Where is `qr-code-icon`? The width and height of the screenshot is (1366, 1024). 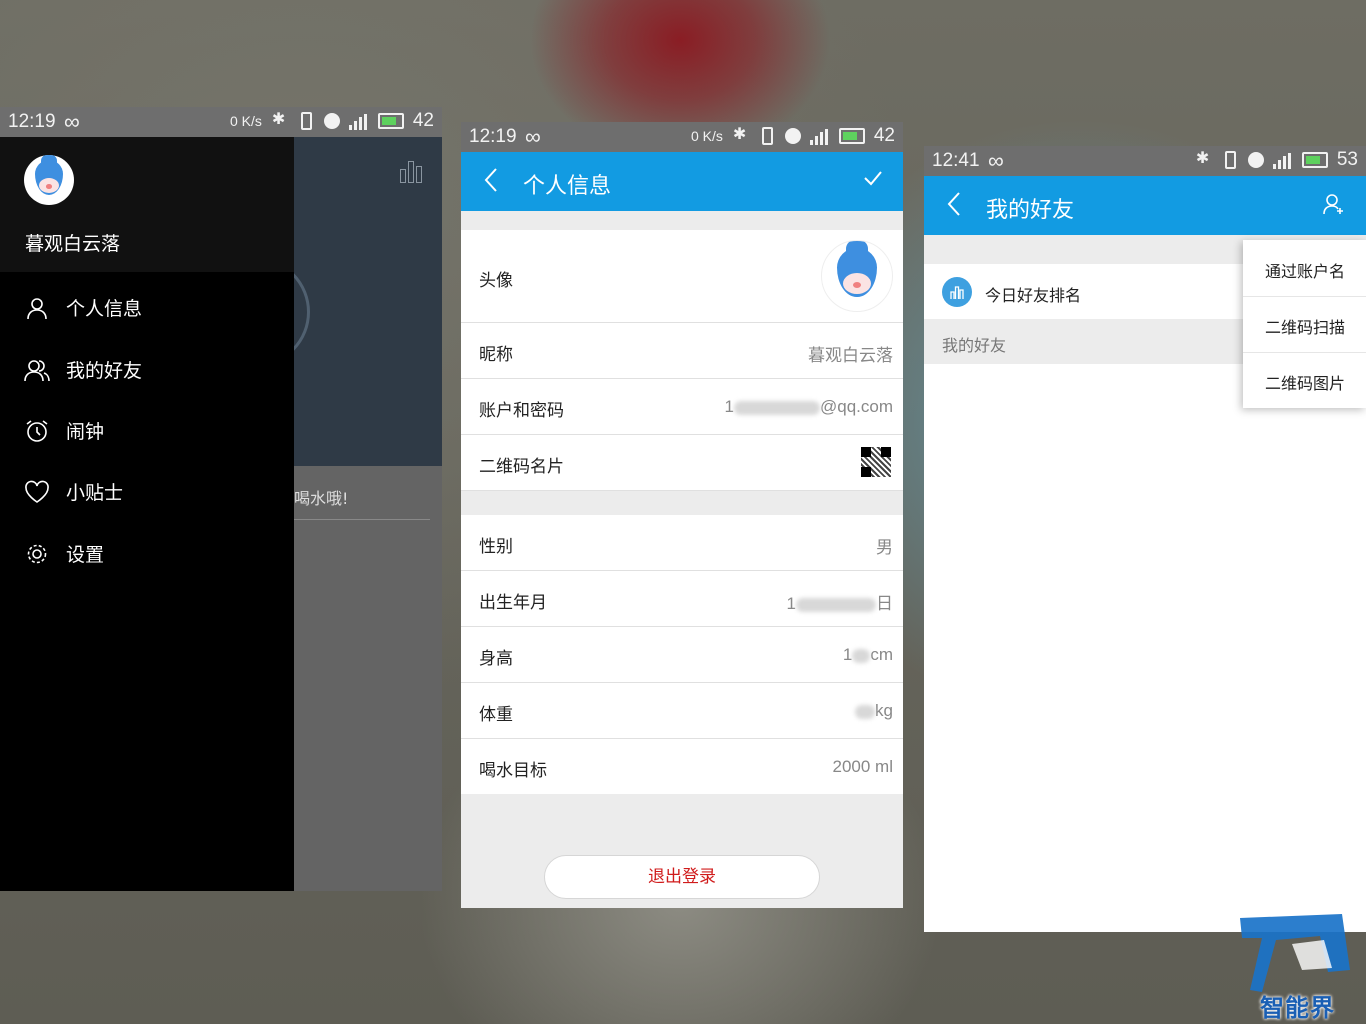 qr-code-icon is located at coordinates (876, 462).